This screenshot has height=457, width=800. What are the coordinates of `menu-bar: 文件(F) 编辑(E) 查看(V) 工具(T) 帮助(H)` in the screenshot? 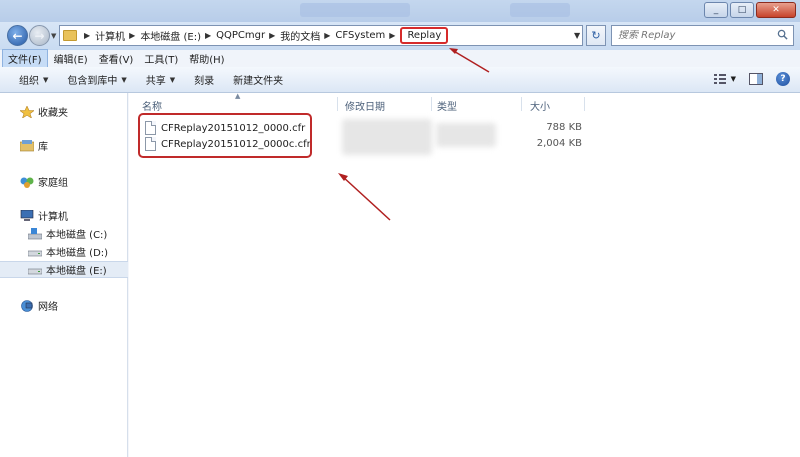 It's located at (400, 58).